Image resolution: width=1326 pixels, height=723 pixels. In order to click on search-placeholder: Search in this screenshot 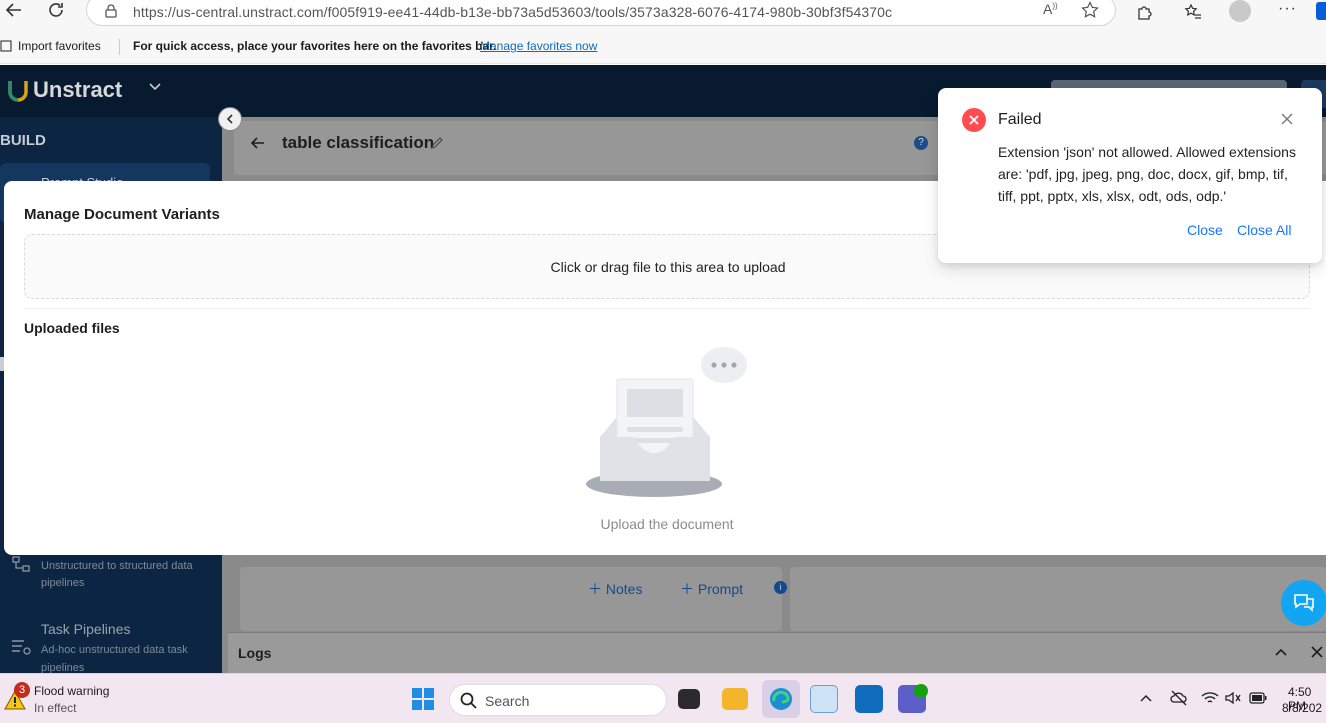, I will do `click(507, 701)`.